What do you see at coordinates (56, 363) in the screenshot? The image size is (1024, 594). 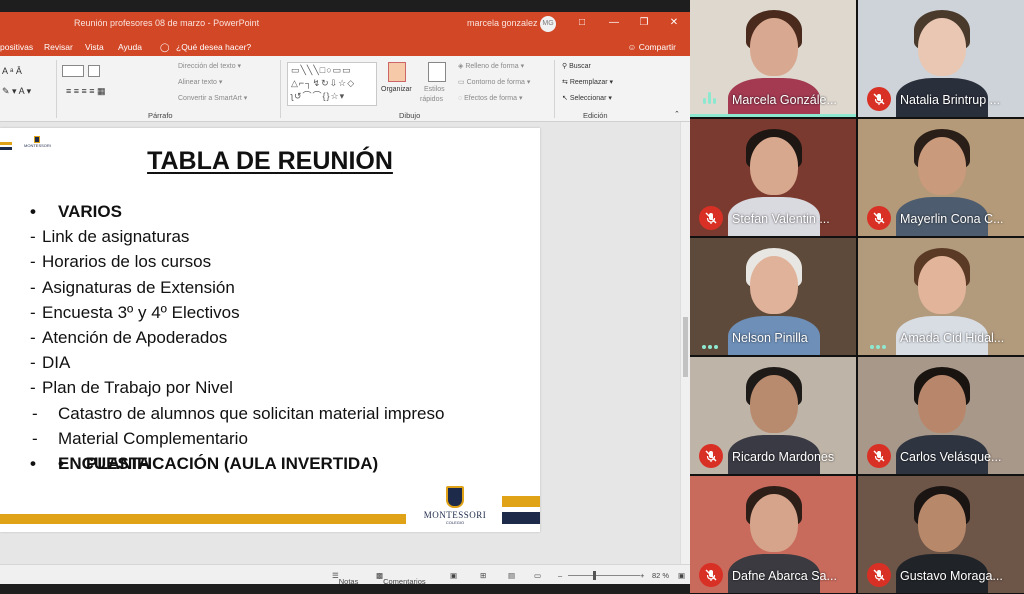 I see `slide-line-text: DIA` at bounding box center [56, 363].